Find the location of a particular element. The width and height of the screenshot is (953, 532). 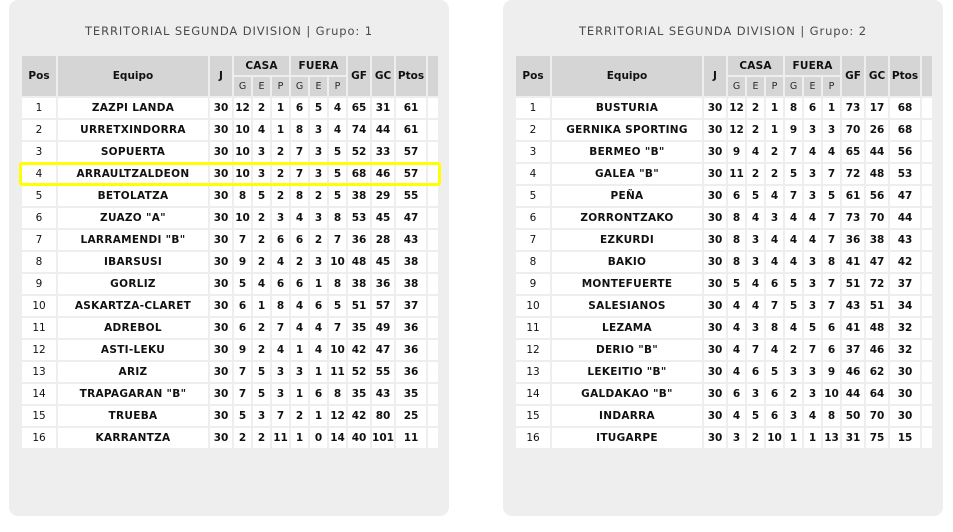

col-header-goals-against: GC is located at coordinates (383, 76).